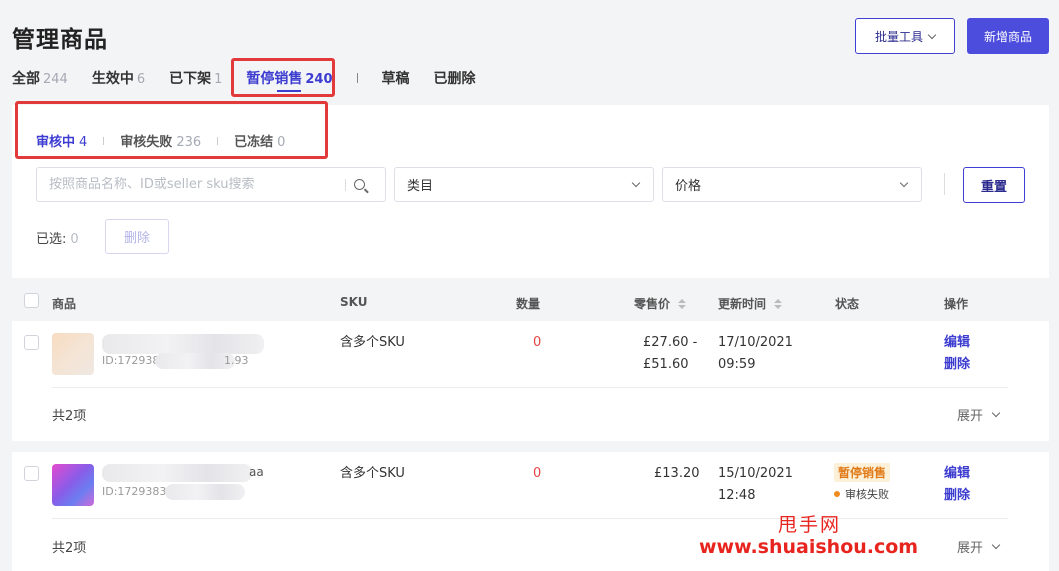 This screenshot has height=571, width=1059. I want to click on status-badge: 暂停销售, so click(862, 472).